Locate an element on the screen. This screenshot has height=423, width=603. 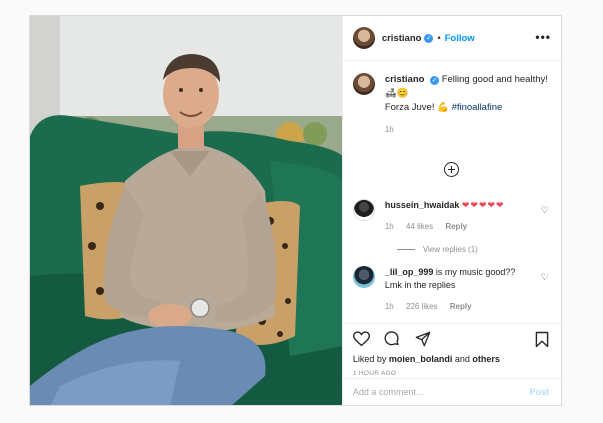
comment-likes: 44 likes is located at coordinates (419, 226).